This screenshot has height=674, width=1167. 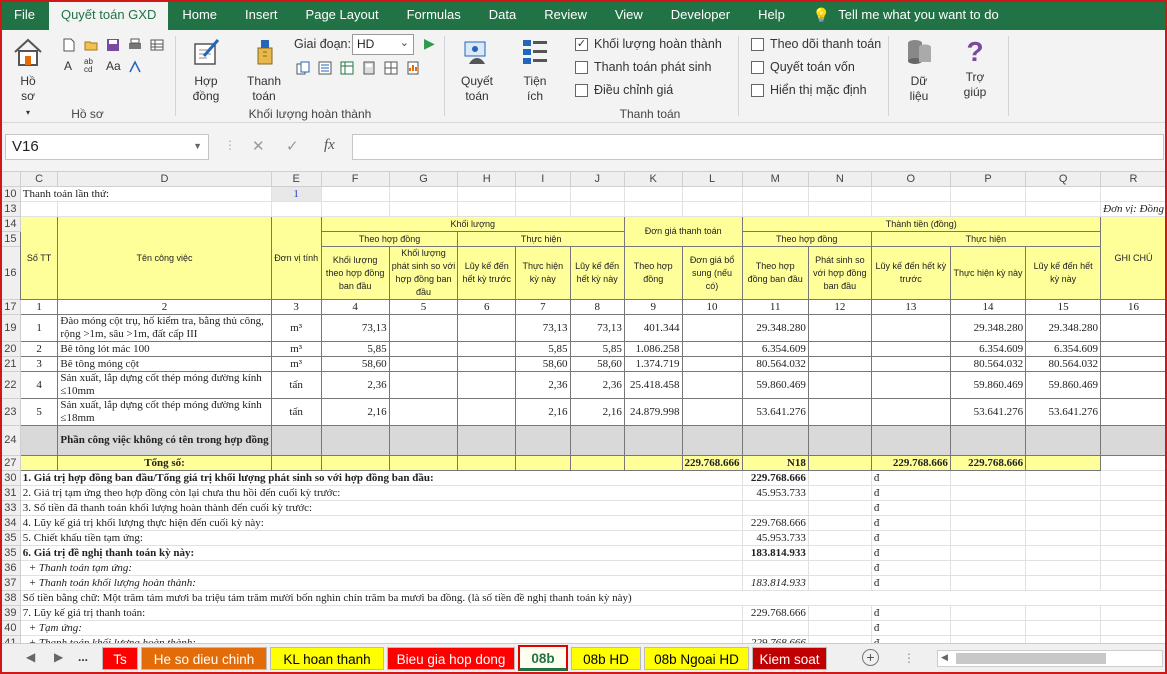 What do you see at coordinates (543, 364) in the screenshot?
I see `item-th-ky: 58,60` at bounding box center [543, 364].